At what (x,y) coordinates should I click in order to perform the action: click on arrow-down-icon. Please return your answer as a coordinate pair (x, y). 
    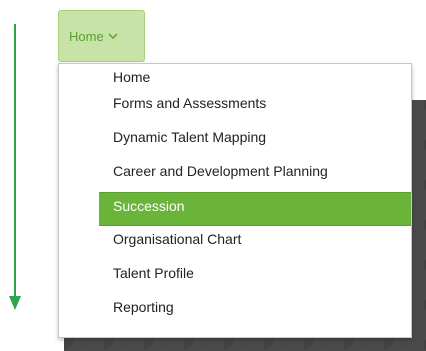
    Looking at the image, I should click on (15, 167).